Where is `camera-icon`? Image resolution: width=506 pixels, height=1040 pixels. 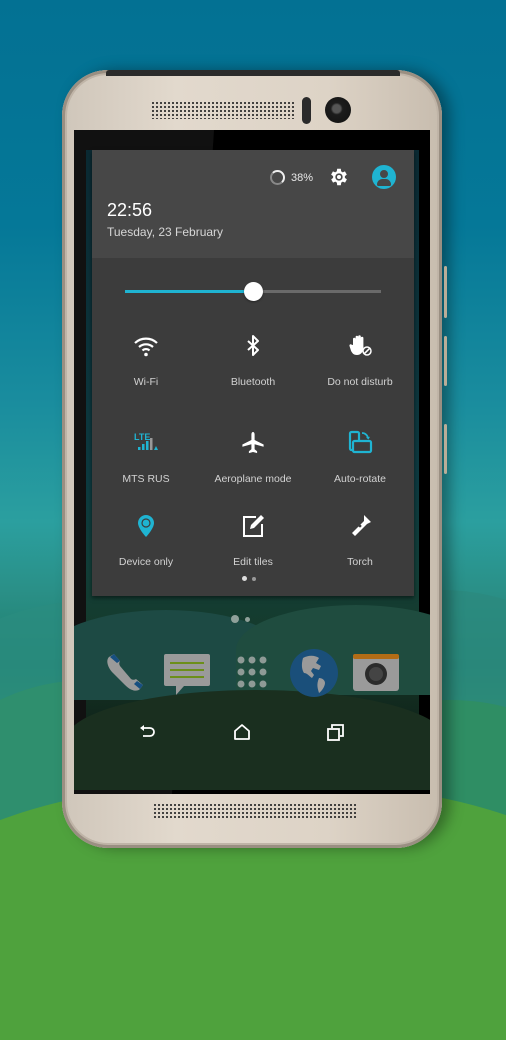
camera-icon is located at coordinates (376, 673).